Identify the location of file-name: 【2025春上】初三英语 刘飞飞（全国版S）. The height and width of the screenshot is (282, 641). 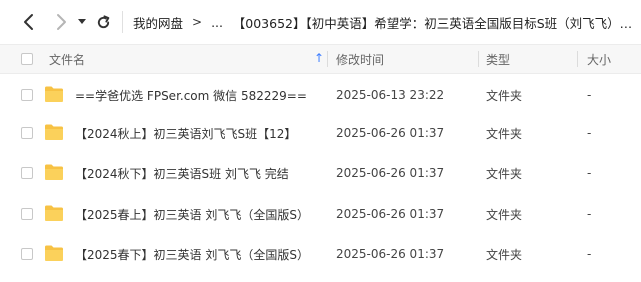
(192, 214).